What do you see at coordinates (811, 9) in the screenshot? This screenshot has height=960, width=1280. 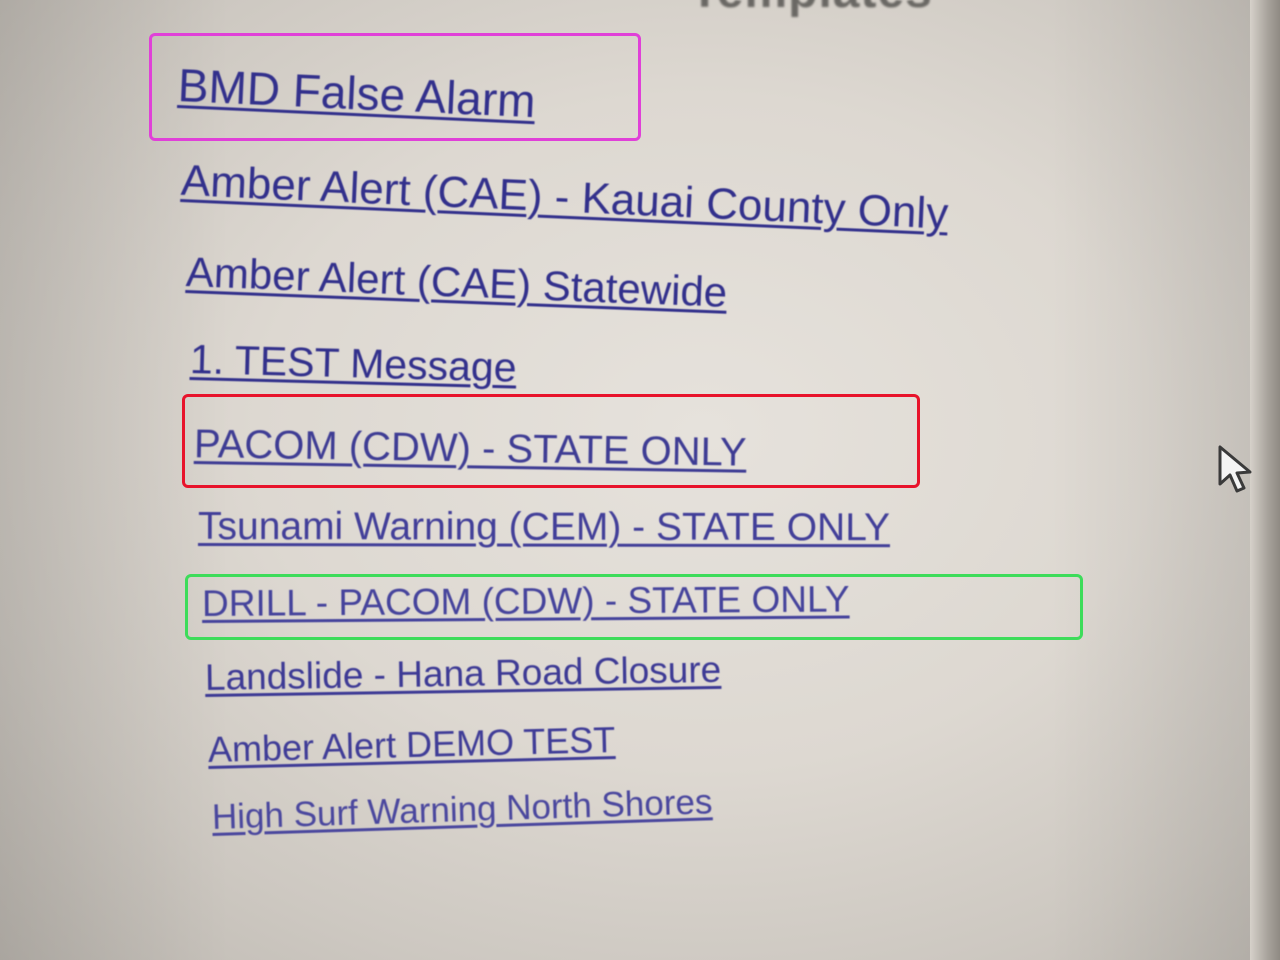 I see `section-heading: Templates` at bounding box center [811, 9].